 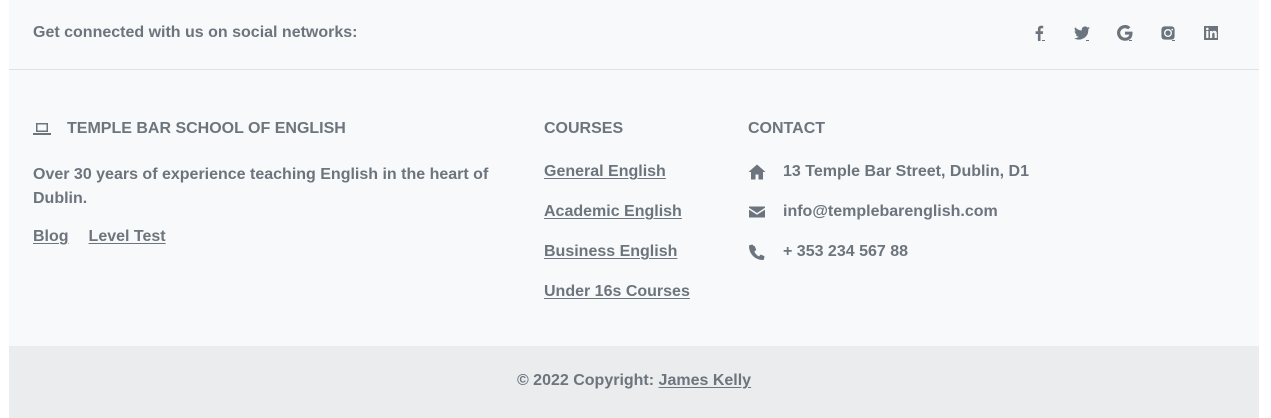 What do you see at coordinates (908, 183) in the screenshot?
I see `contact-address: 13 Temple Bar Street, Dublin, D1` at bounding box center [908, 183].